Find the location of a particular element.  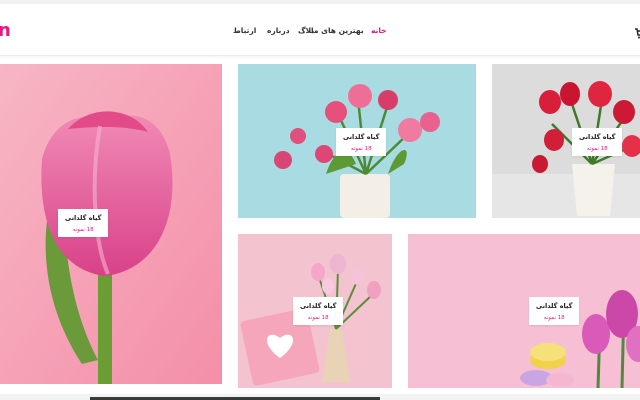

product-label-1: گیاه گلدانی 18 نمونه is located at coordinates (83, 223).